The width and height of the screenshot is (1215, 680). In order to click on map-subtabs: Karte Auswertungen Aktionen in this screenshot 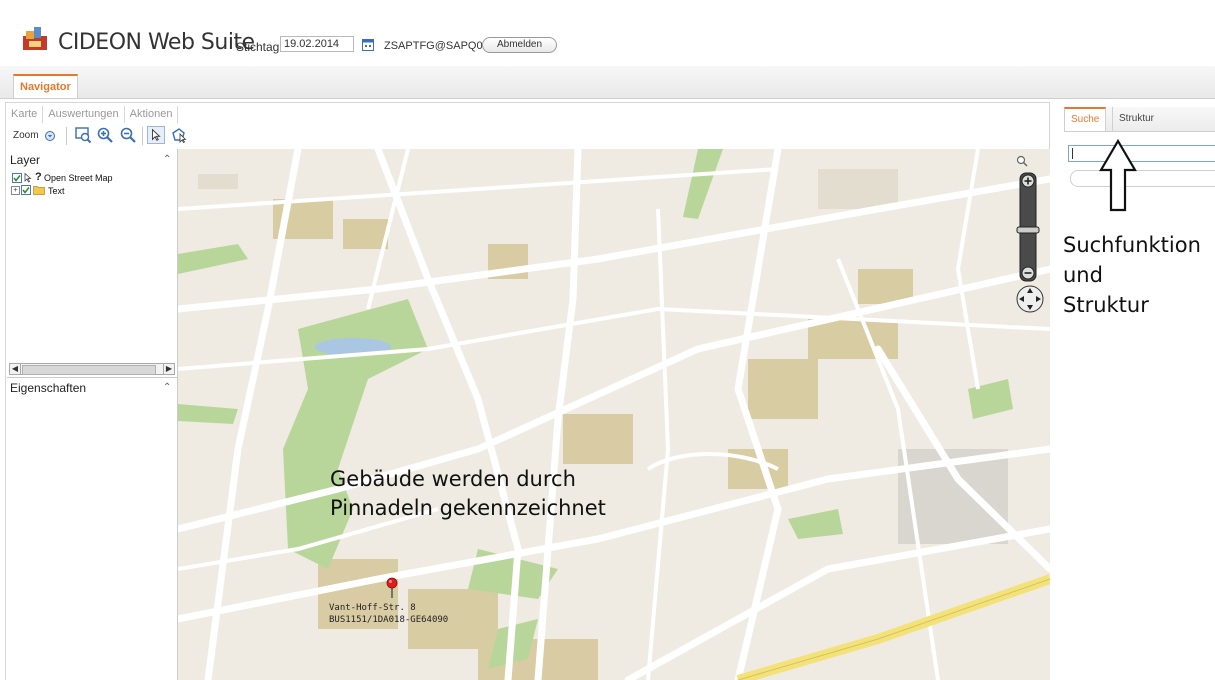, I will do `click(92, 114)`.